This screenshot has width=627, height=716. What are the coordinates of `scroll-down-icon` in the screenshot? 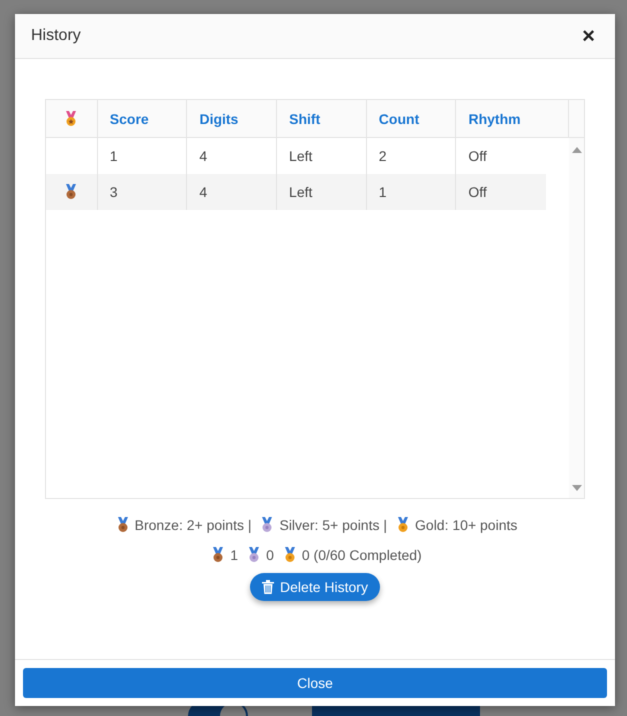 It's located at (577, 488).